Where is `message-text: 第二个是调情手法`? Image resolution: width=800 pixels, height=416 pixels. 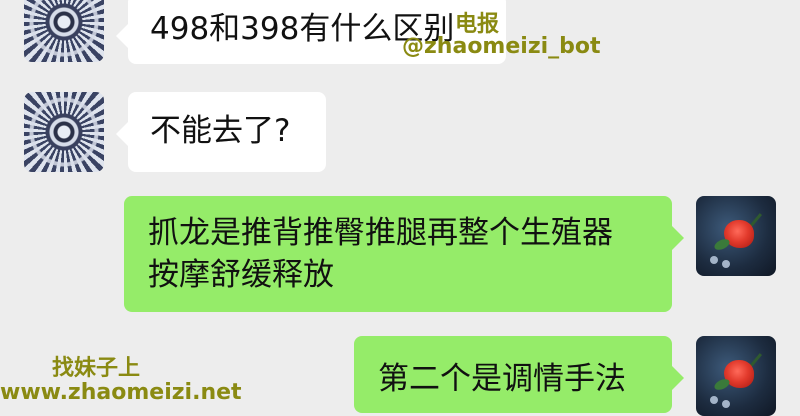
message-text: 第二个是调情手法 is located at coordinates (502, 379).